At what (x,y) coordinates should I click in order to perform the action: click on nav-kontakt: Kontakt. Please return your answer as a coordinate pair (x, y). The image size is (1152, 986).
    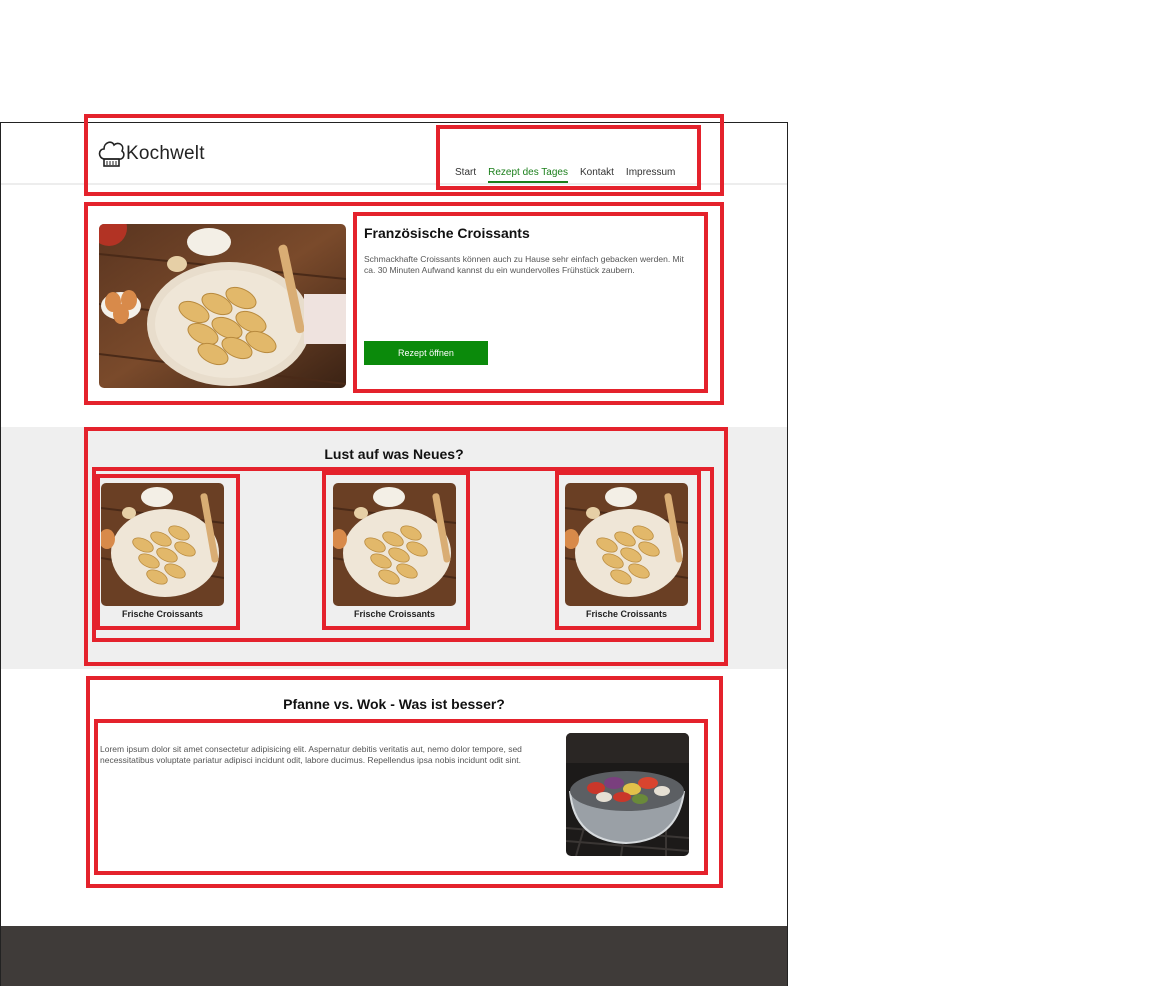
    Looking at the image, I should click on (597, 175).